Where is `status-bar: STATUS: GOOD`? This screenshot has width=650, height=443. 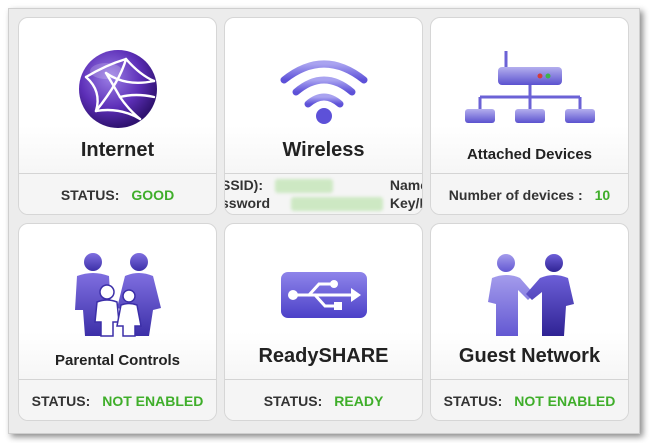 status-bar: STATUS: GOOD is located at coordinates (117, 193).